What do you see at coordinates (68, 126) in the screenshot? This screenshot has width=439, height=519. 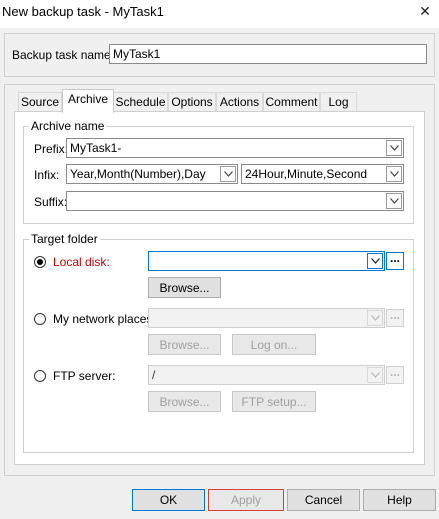 I see `archive-name-group-title: Archive name` at bounding box center [68, 126].